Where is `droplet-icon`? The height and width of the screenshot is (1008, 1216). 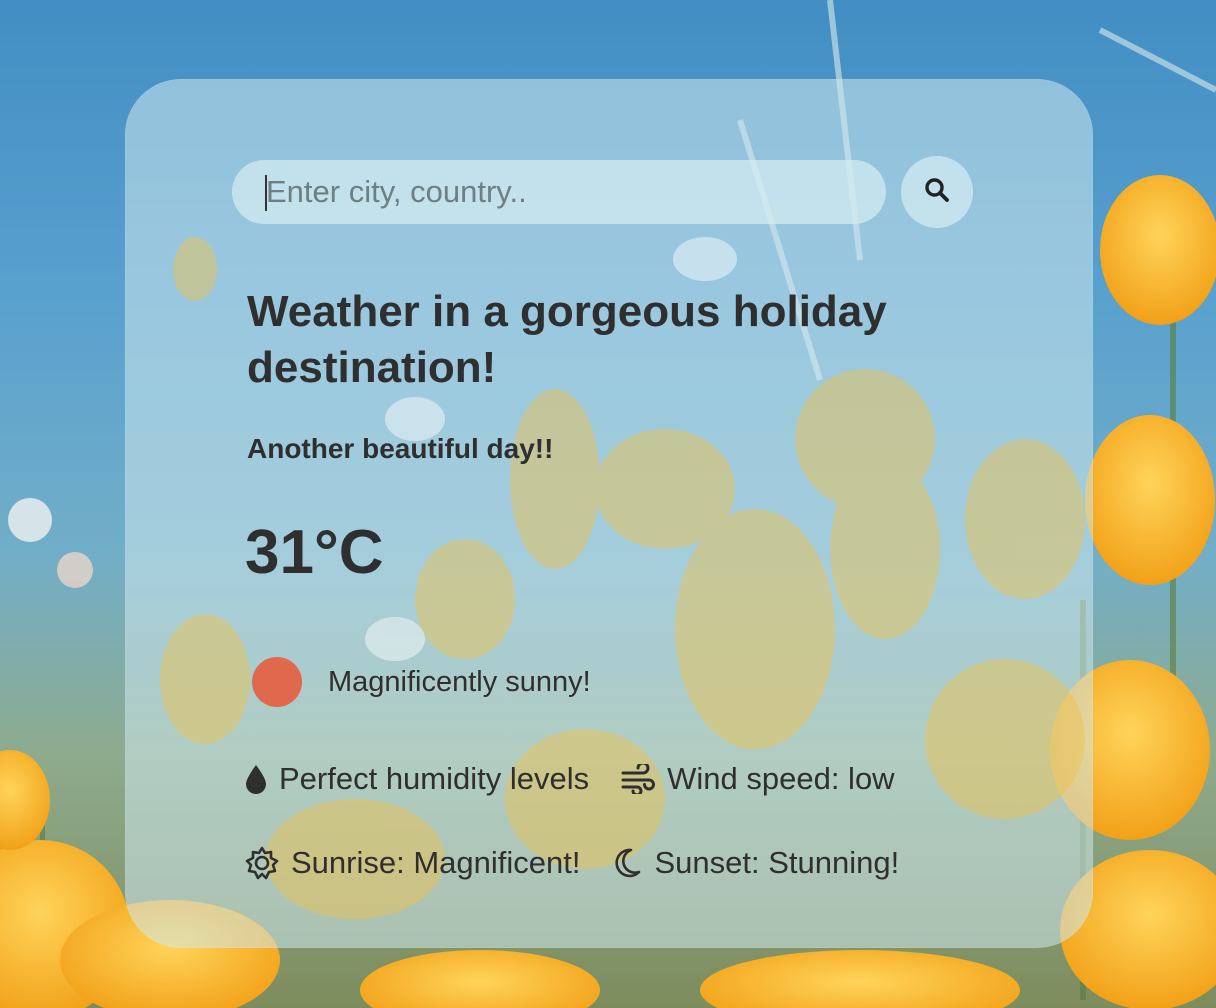
droplet-icon is located at coordinates (256, 779).